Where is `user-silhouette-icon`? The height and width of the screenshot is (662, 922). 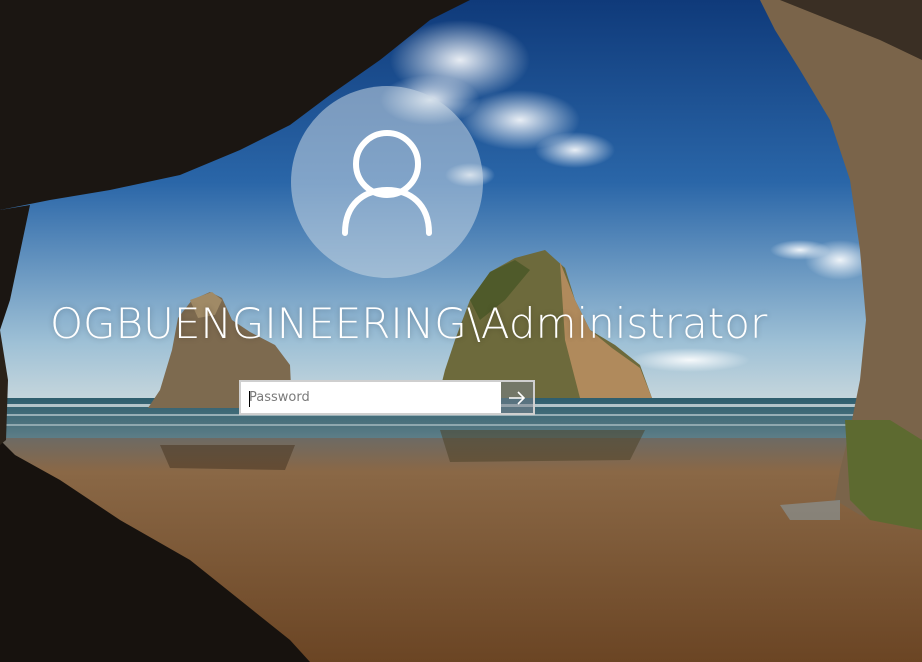 user-silhouette-icon is located at coordinates (387, 183).